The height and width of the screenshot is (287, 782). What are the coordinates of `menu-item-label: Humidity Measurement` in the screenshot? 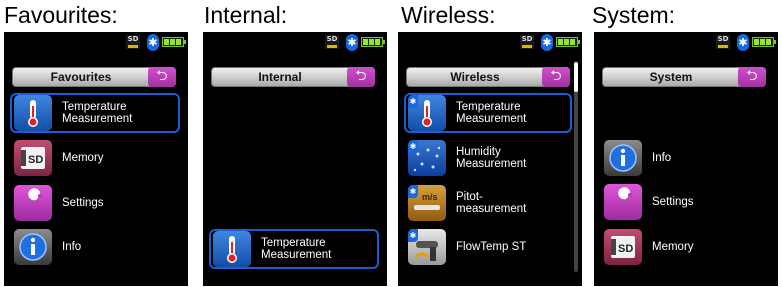 It's located at (491, 158).